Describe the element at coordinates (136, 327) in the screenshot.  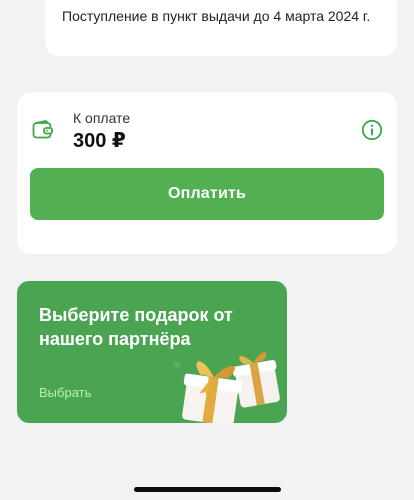
I see `promo-title: Выберите подарок от нашего партнёра` at that location.